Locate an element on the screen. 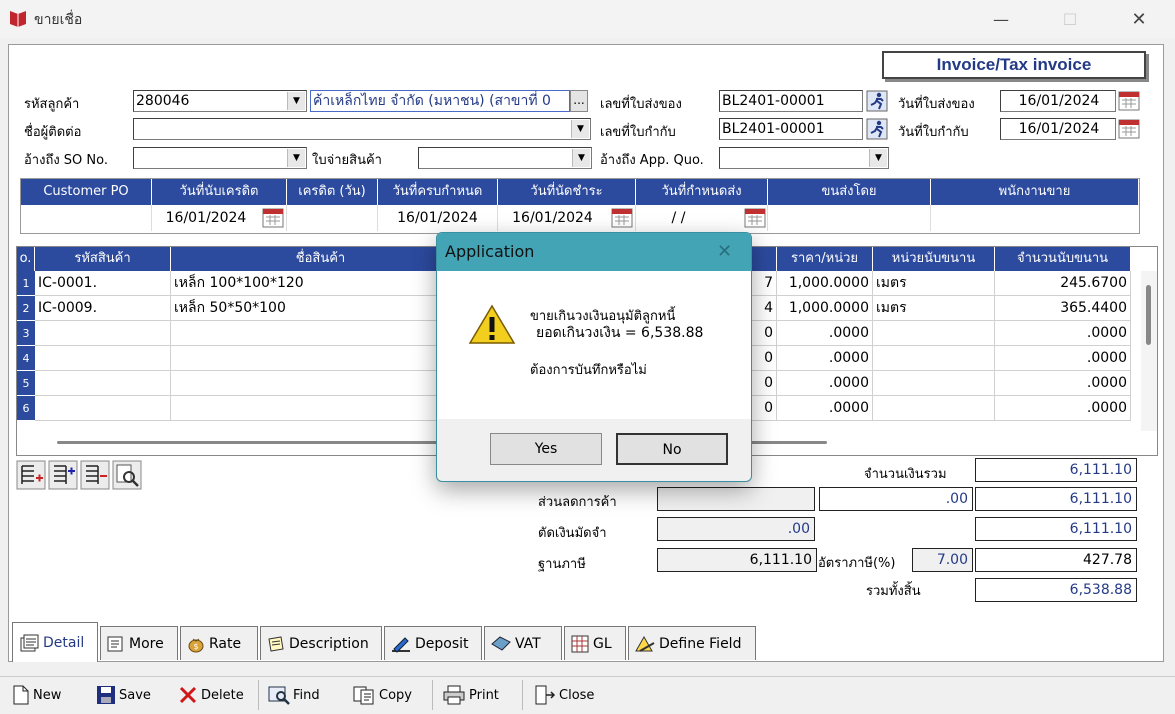 This screenshot has height=714, width=1175. delete-button: Delete is located at coordinates (211, 695).